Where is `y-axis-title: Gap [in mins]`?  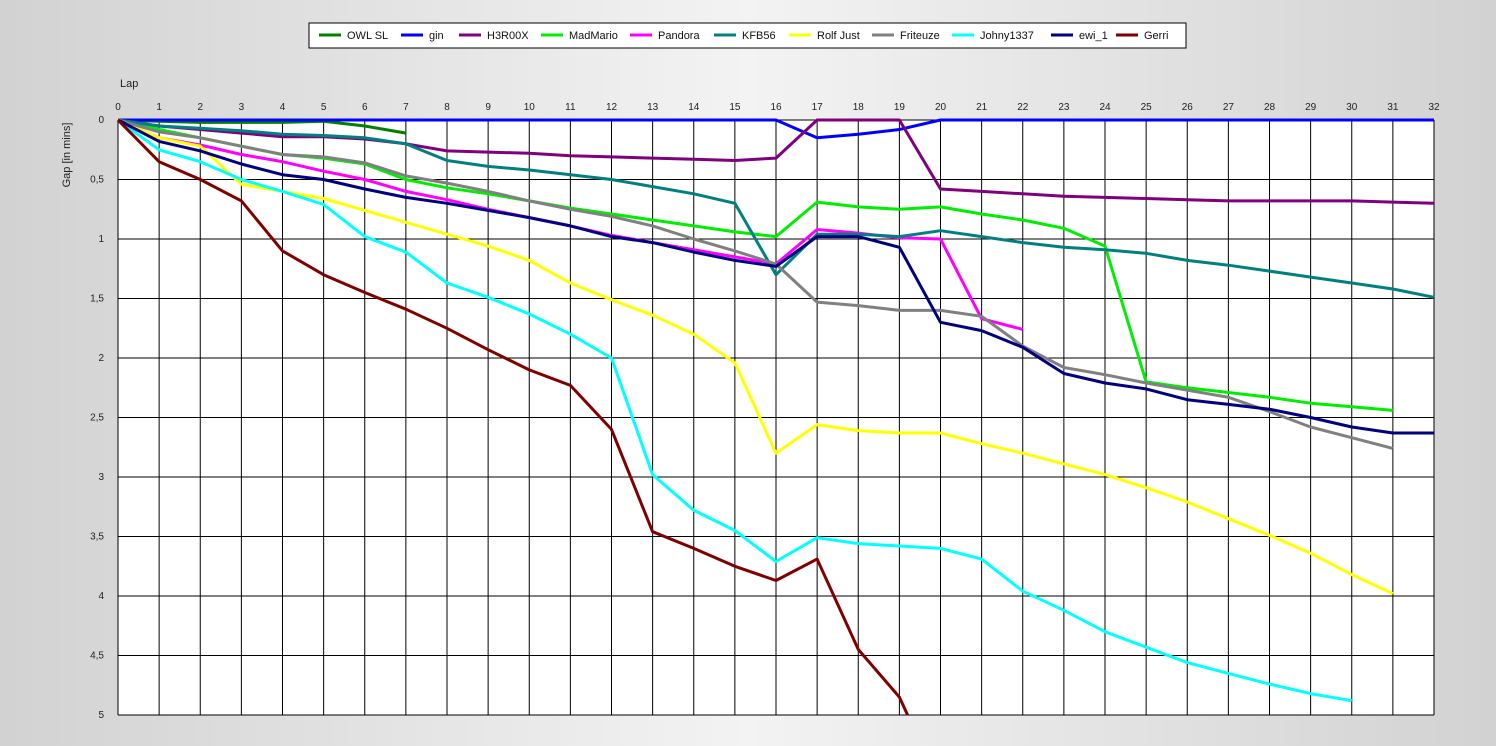
y-axis-title: Gap [in mins] is located at coordinates (67, 155).